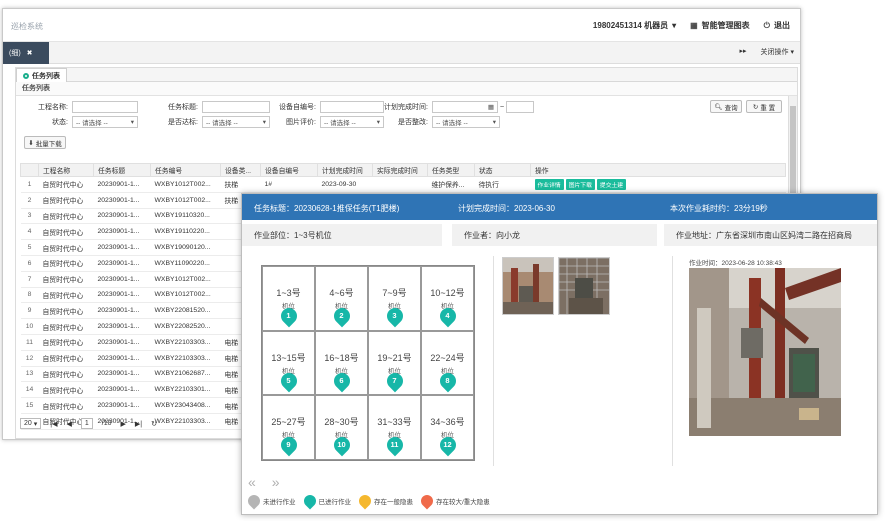  I want to click on filter-plan-date: 计划完成时间: ▦ ~, so click(455, 107).